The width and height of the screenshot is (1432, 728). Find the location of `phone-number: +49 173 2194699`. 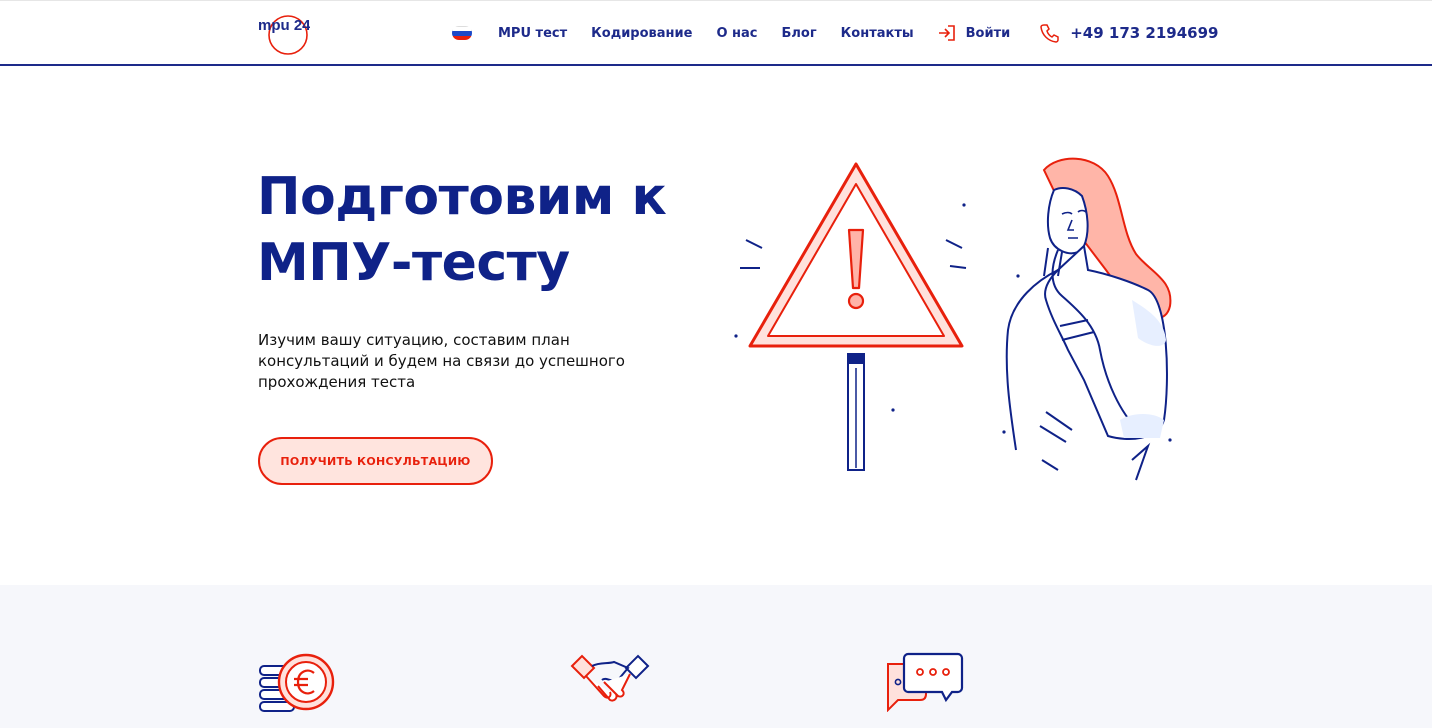

phone-number: +49 173 2194699 is located at coordinates (1144, 33).